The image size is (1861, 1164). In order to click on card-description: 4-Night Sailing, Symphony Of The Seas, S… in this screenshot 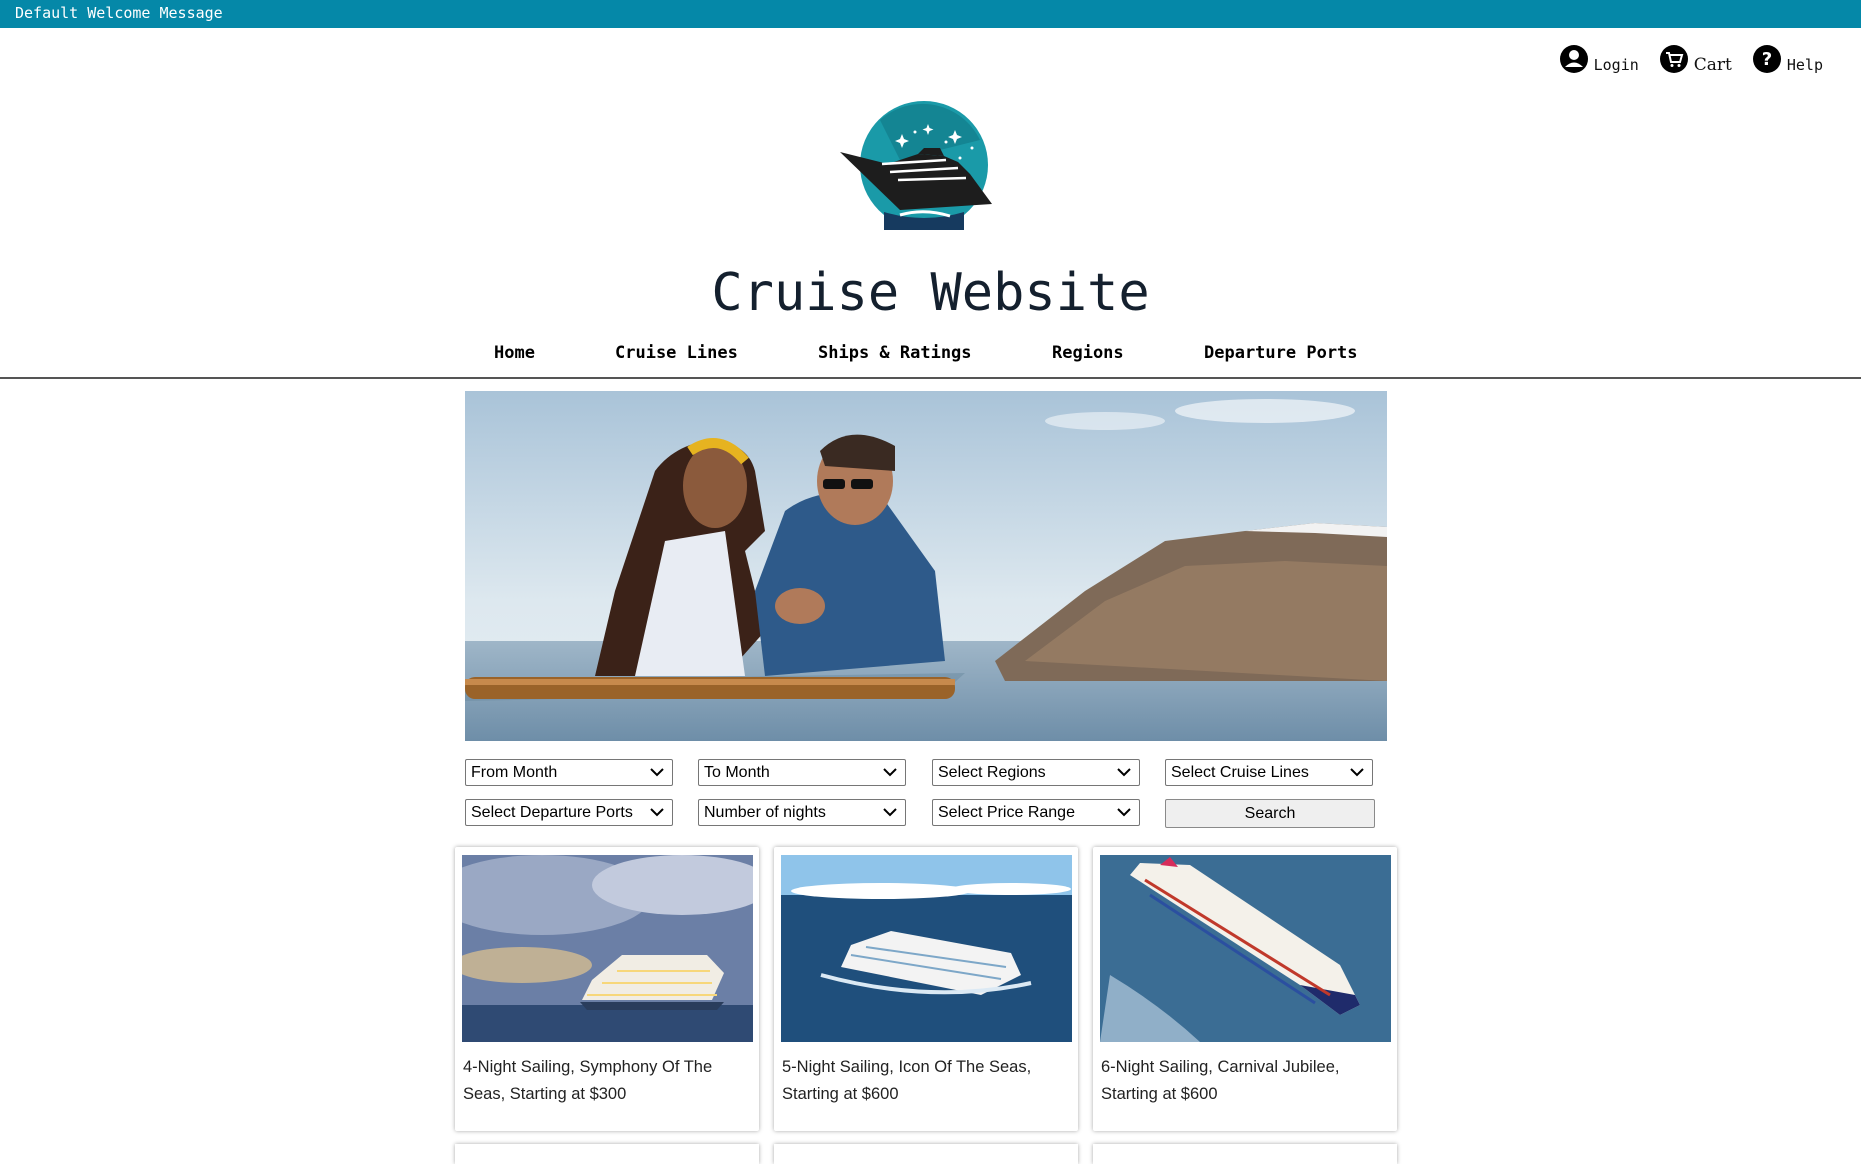, I will do `click(588, 1080)`.